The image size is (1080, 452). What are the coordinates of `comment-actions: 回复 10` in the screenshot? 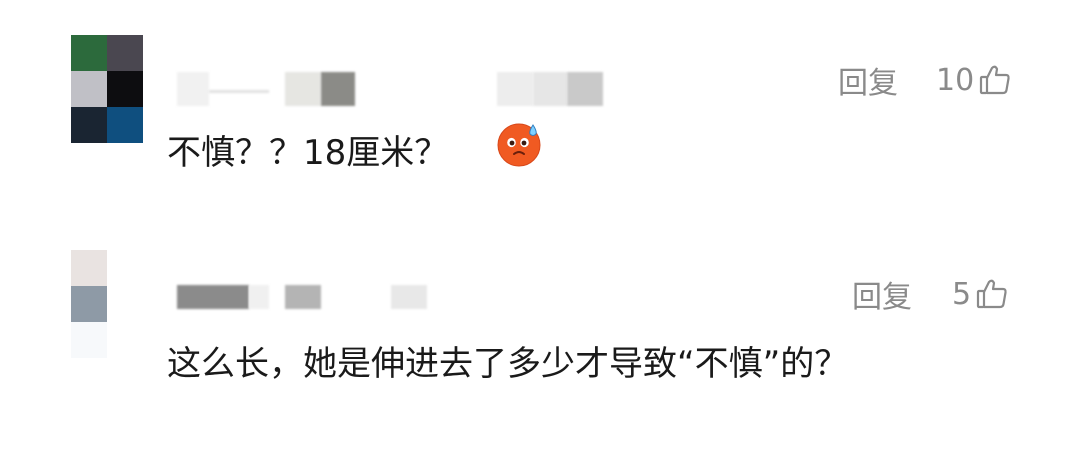 It's located at (925, 80).